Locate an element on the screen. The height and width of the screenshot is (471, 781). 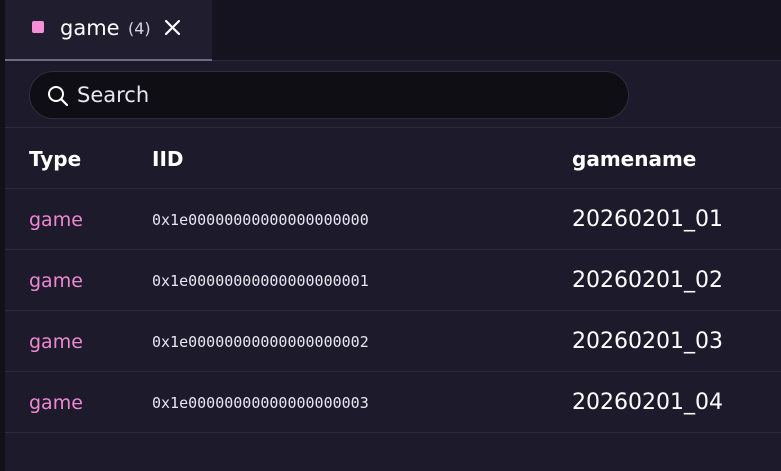
search-box is located at coordinates (329, 95).